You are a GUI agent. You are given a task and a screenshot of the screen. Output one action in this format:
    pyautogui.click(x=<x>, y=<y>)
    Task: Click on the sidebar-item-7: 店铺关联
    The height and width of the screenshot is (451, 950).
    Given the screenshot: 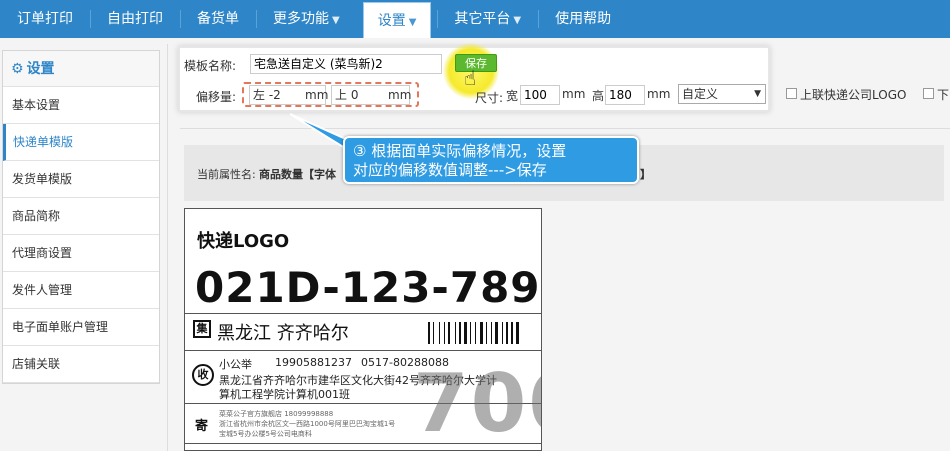 What is the action you would take?
    pyautogui.click(x=81, y=364)
    